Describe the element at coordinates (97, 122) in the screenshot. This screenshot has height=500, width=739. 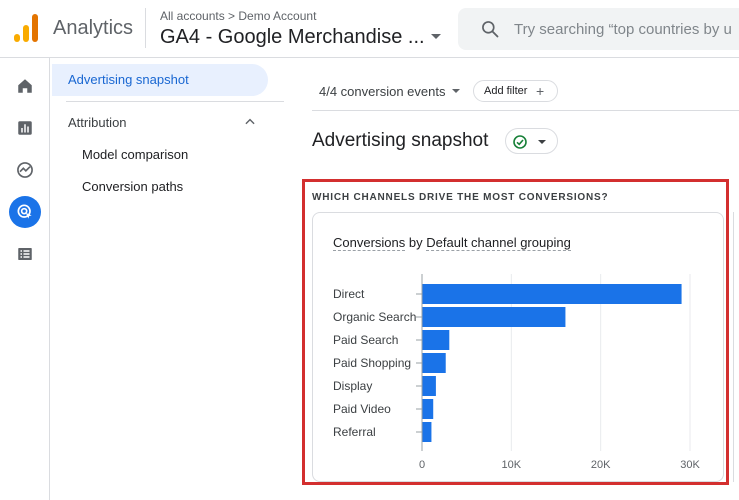
I see `subnav-section-attribution: Attribution` at that location.